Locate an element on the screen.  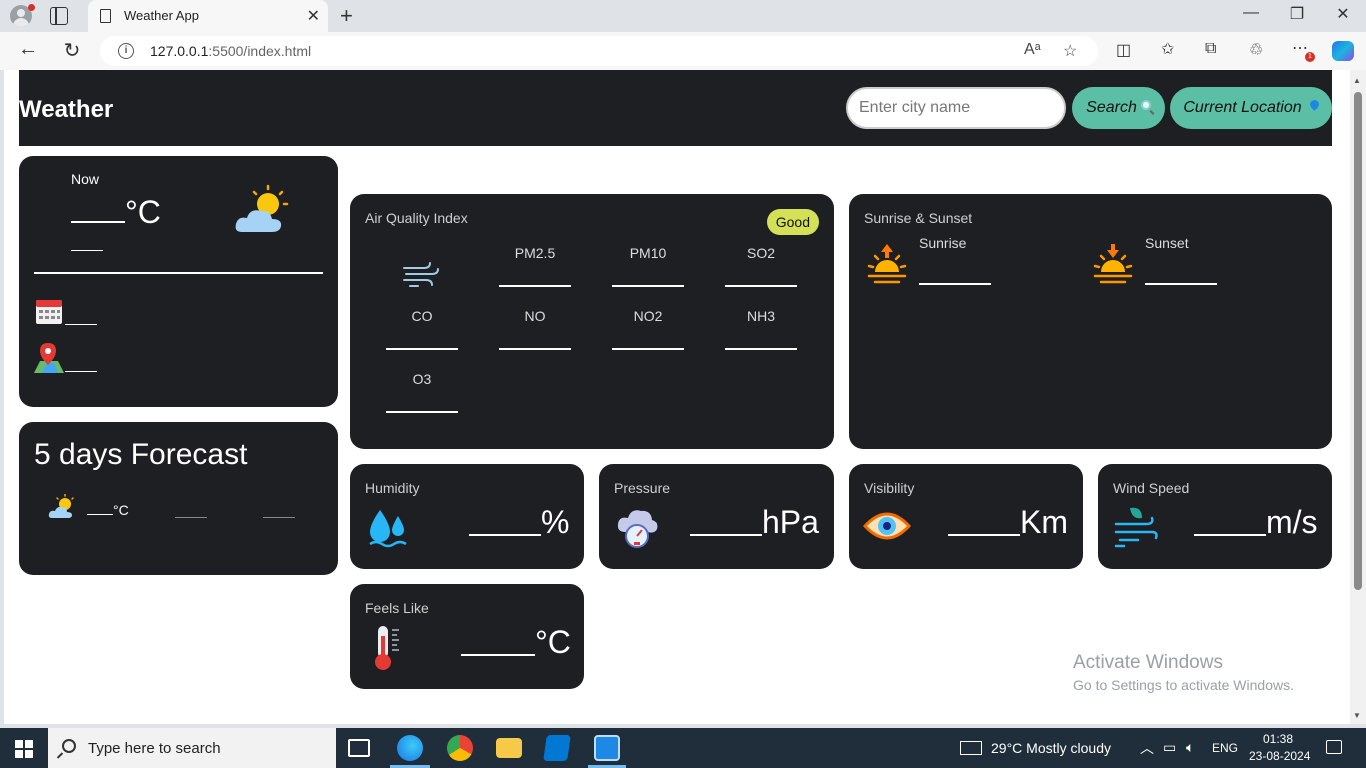
thermometer-icon is located at coordinates (387, 648).